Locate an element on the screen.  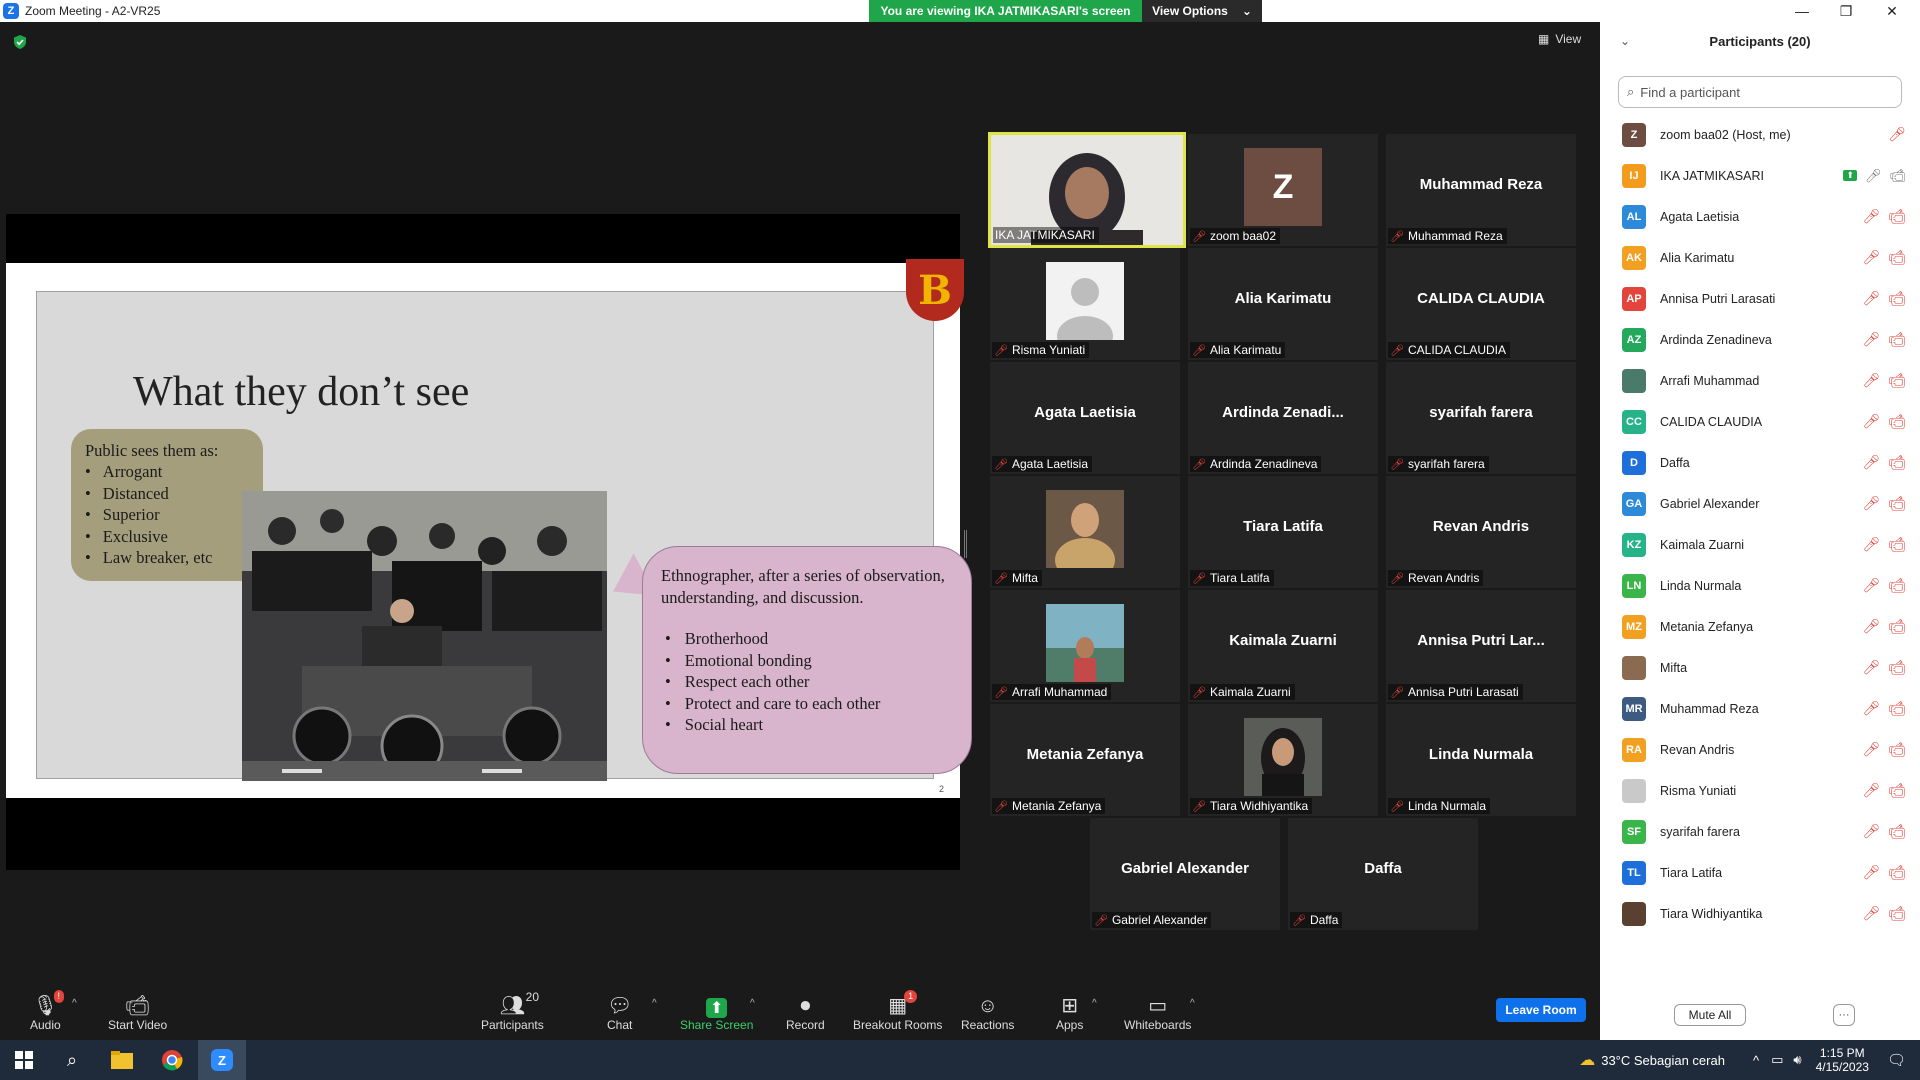
participant-row: Zzoom baa02 (Host, me) 🎤︎ is located at coordinates (1760, 134).